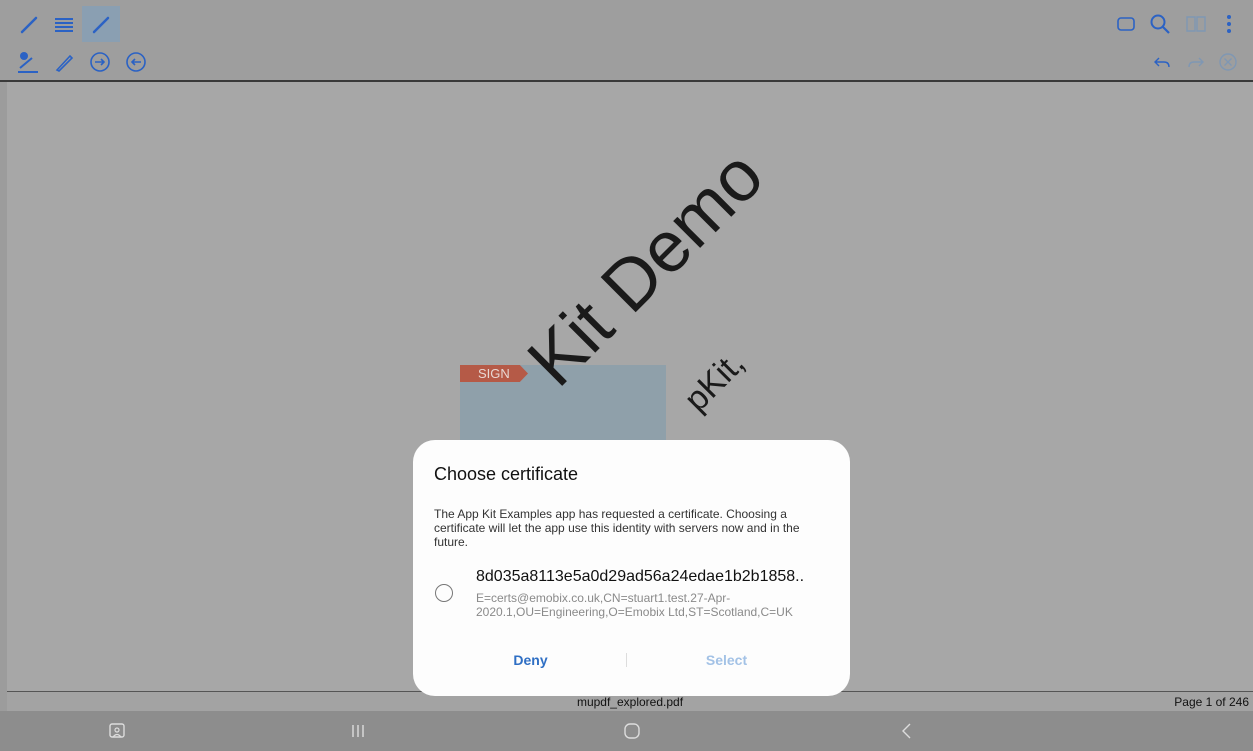 The width and height of the screenshot is (1253, 751). What do you see at coordinates (626, 660) in the screenshot?
I see `button-divider` at bounding box center [626, 660].